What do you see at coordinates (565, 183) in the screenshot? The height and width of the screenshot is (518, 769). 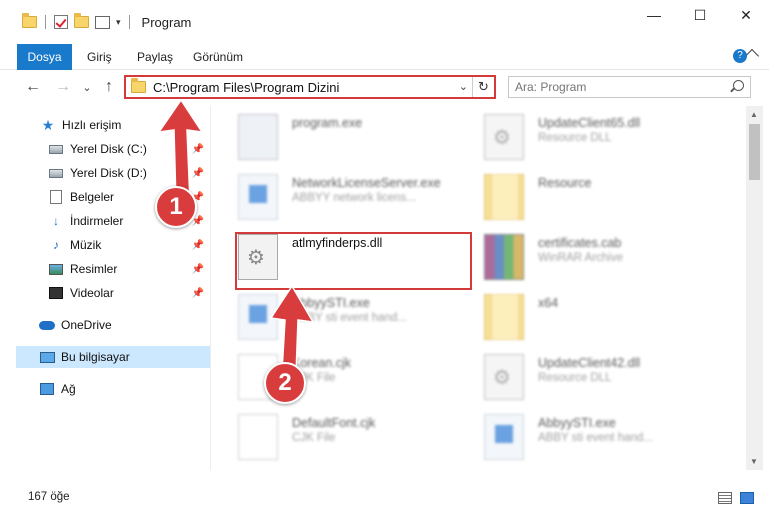 I see `file-name: Resource` at bounding box center [565, 183].